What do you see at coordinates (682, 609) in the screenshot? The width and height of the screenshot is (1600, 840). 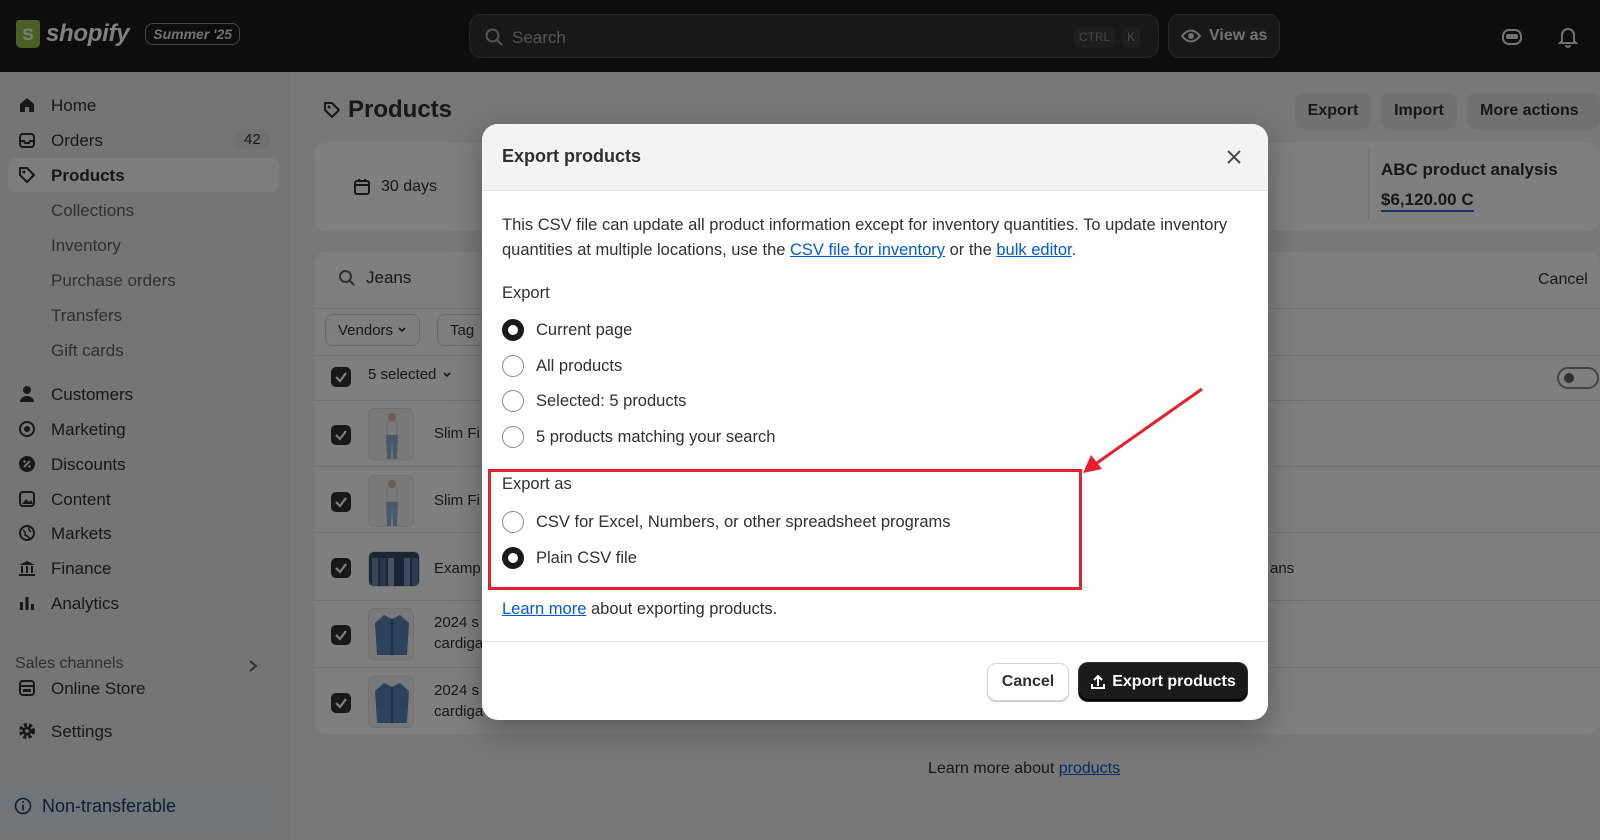 I see `learn-more-rest: about exporting products.` at bounding box center [682, 609].